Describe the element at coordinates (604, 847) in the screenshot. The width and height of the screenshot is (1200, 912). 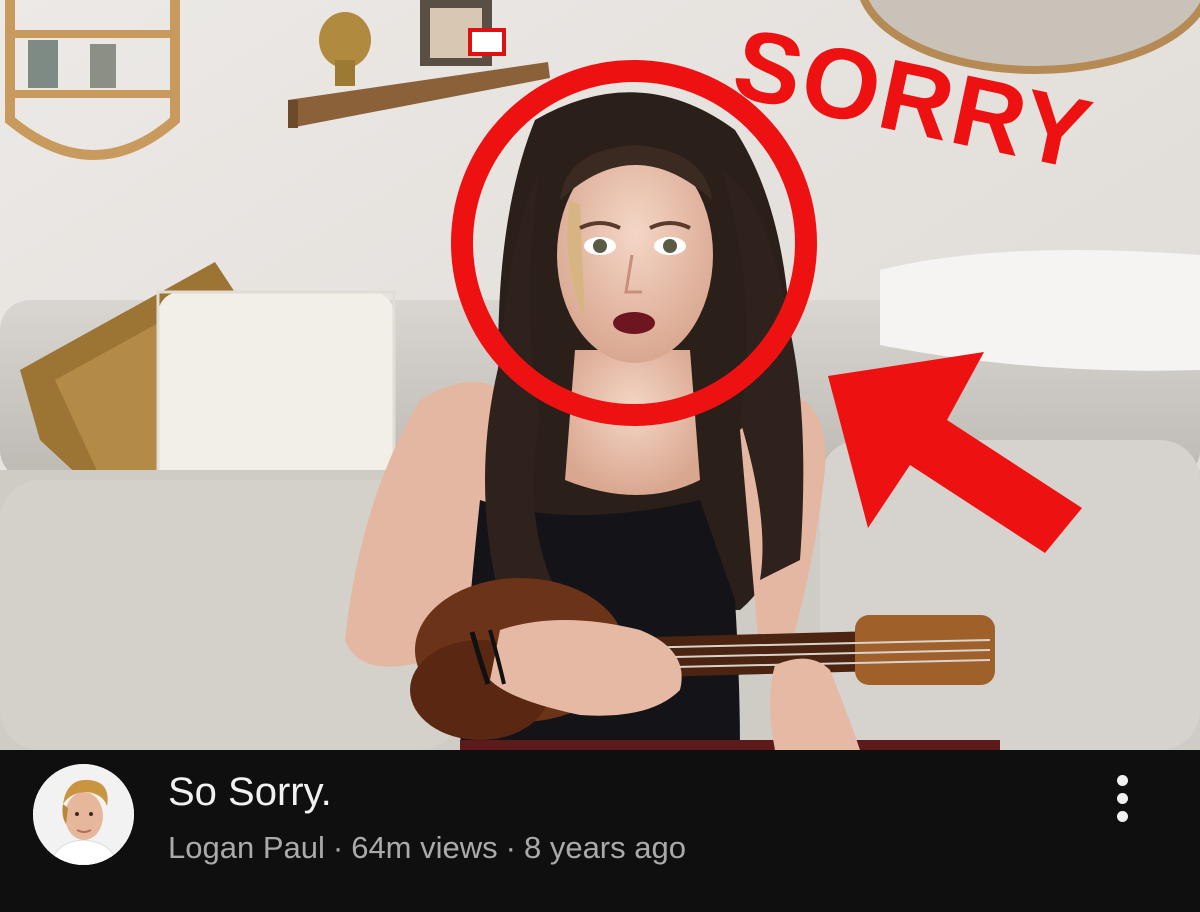
I see `upload-age: 8 years ago` at that location.